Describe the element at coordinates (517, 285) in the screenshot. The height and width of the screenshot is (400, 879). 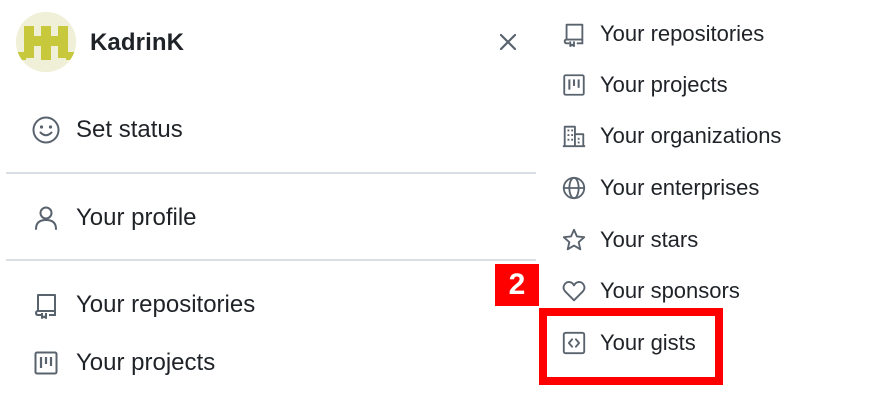
I see `step-number-badge: 2` at that location.